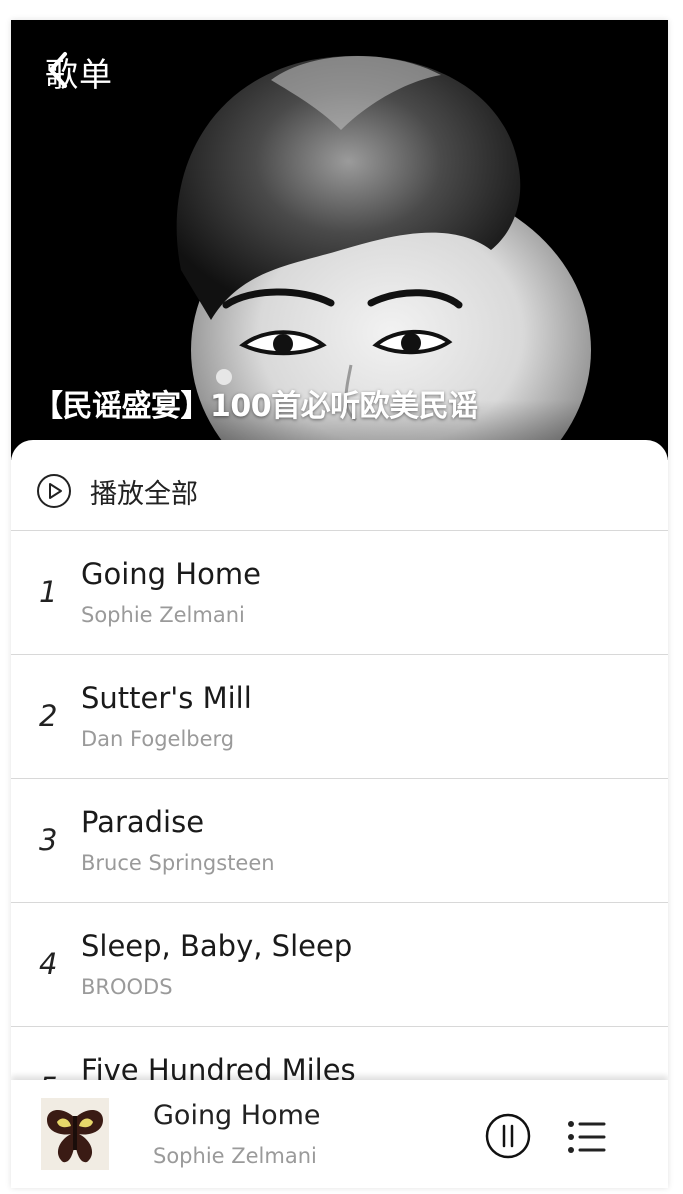  What do you see at coordinates (237, 1115) in the screenshot?
I see `now-playing-title: Going Home` at bounding box center [237, 1115].